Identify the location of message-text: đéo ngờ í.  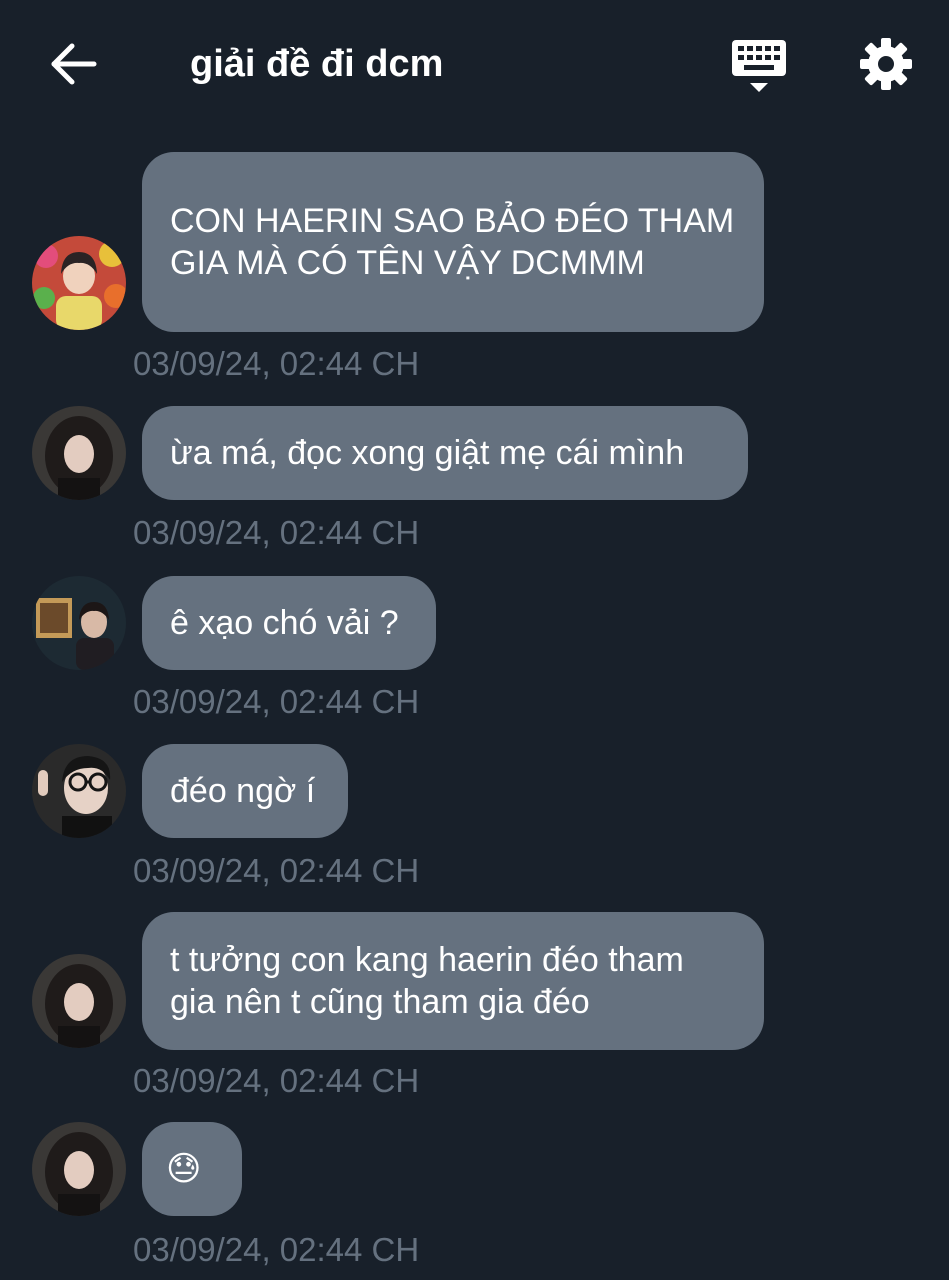
(243, 791).